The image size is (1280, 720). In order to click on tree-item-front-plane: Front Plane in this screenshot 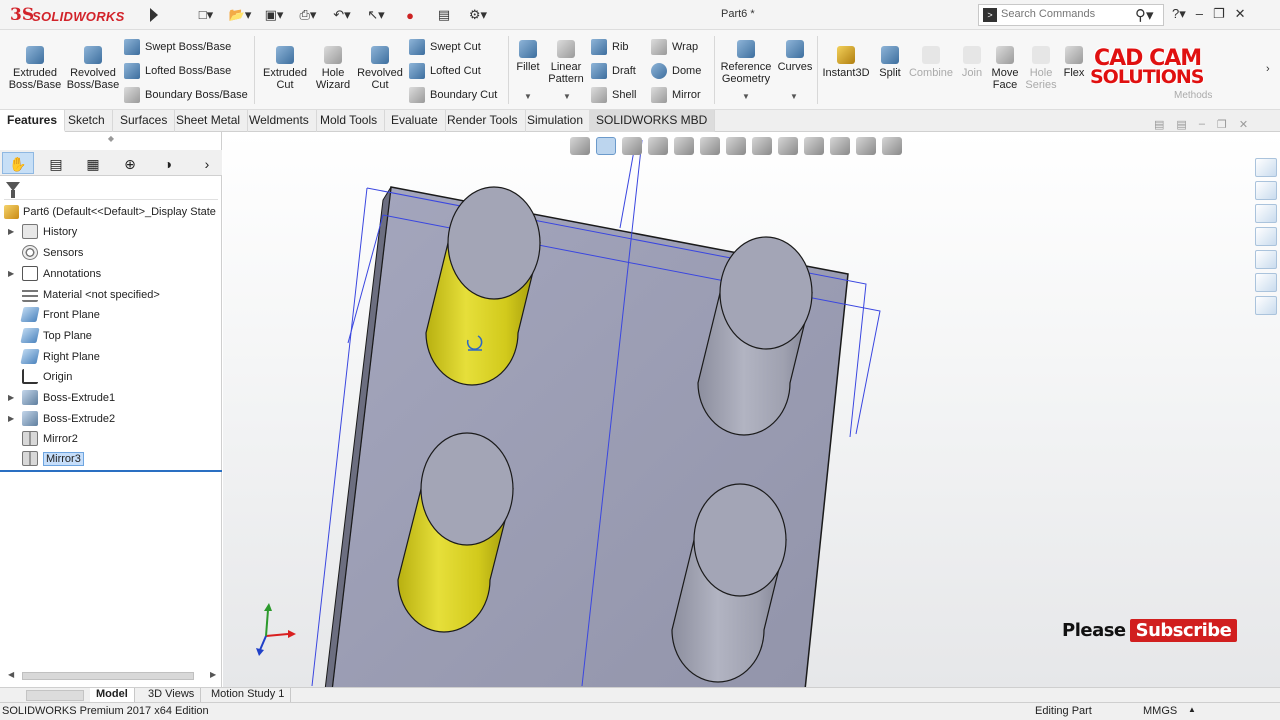, I will do `click(54, 314)`.